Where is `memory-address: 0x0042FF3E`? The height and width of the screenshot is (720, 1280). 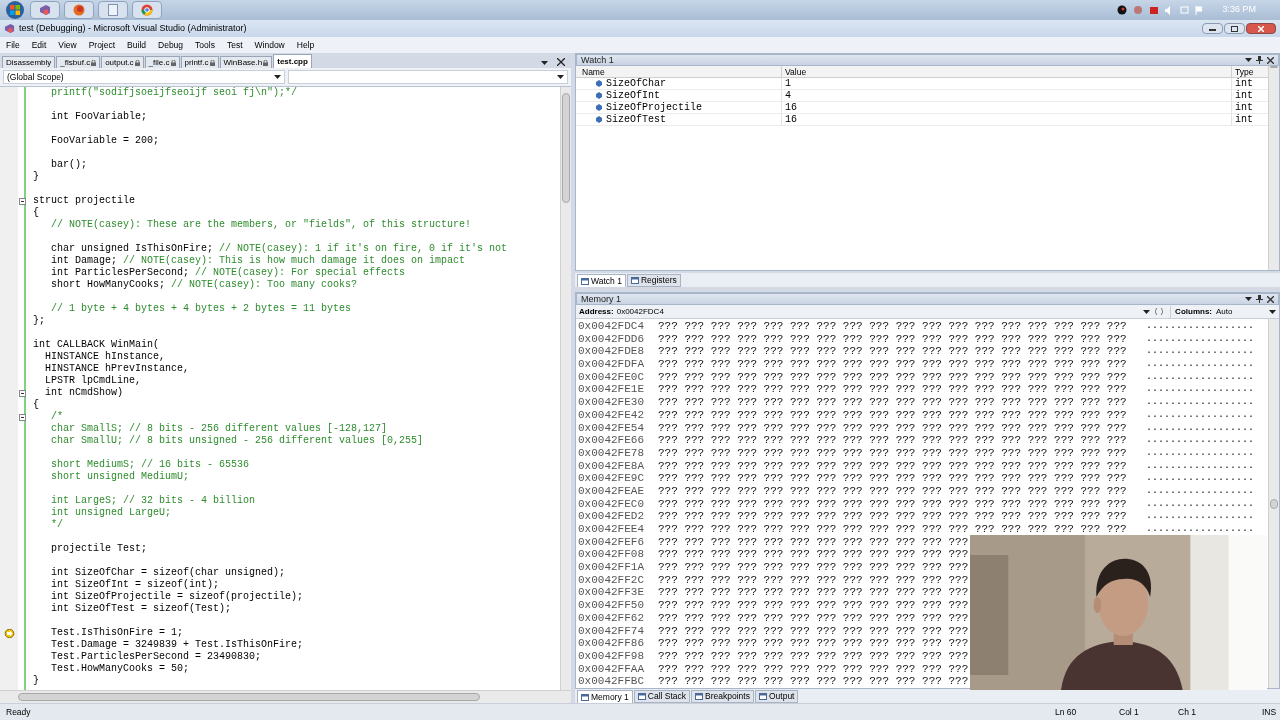 memory-address: 0x0042FF3E is located at coordinates (611, 593).